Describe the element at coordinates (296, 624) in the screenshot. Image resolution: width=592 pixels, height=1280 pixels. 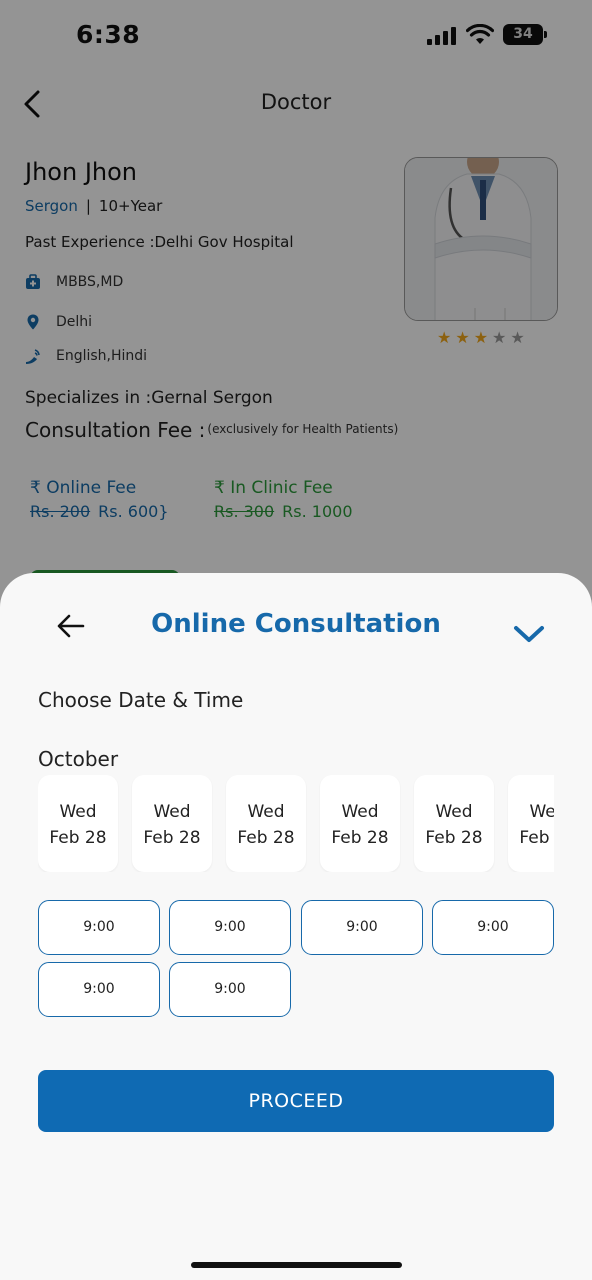
I see `sheet-title: Online Consultation` at that location.